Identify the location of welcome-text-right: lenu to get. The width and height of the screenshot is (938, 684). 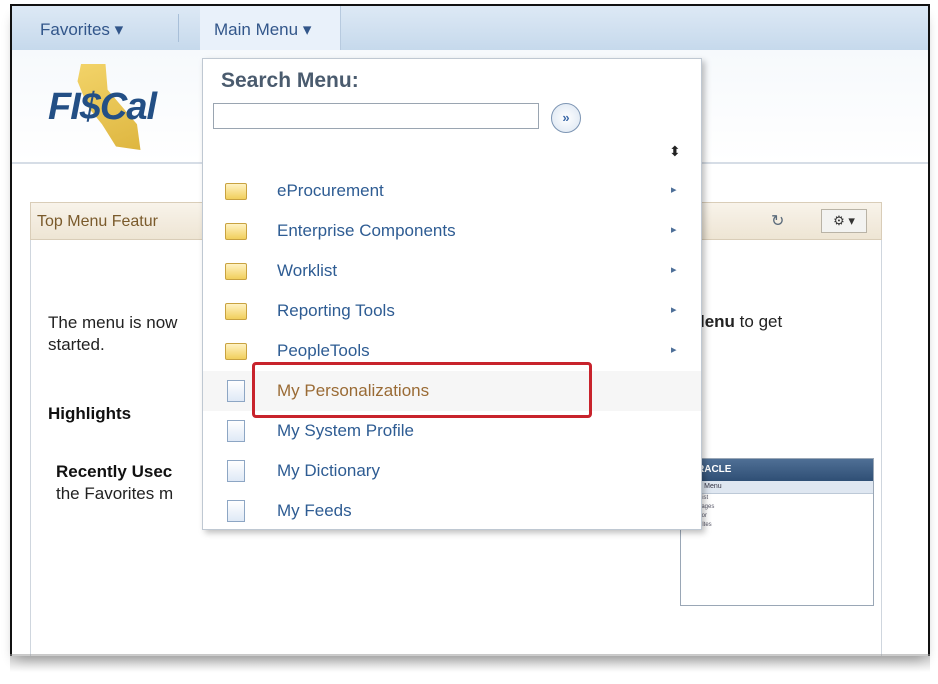
(741, 322).